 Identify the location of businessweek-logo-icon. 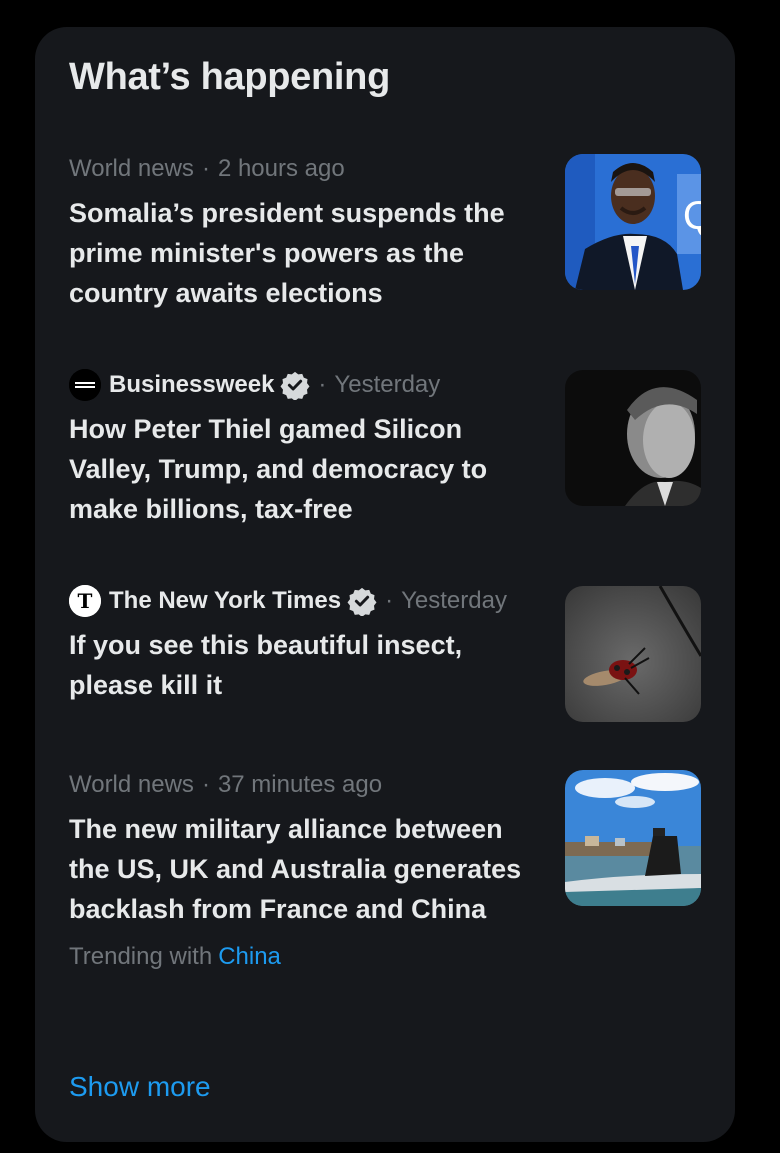
(85, 385).